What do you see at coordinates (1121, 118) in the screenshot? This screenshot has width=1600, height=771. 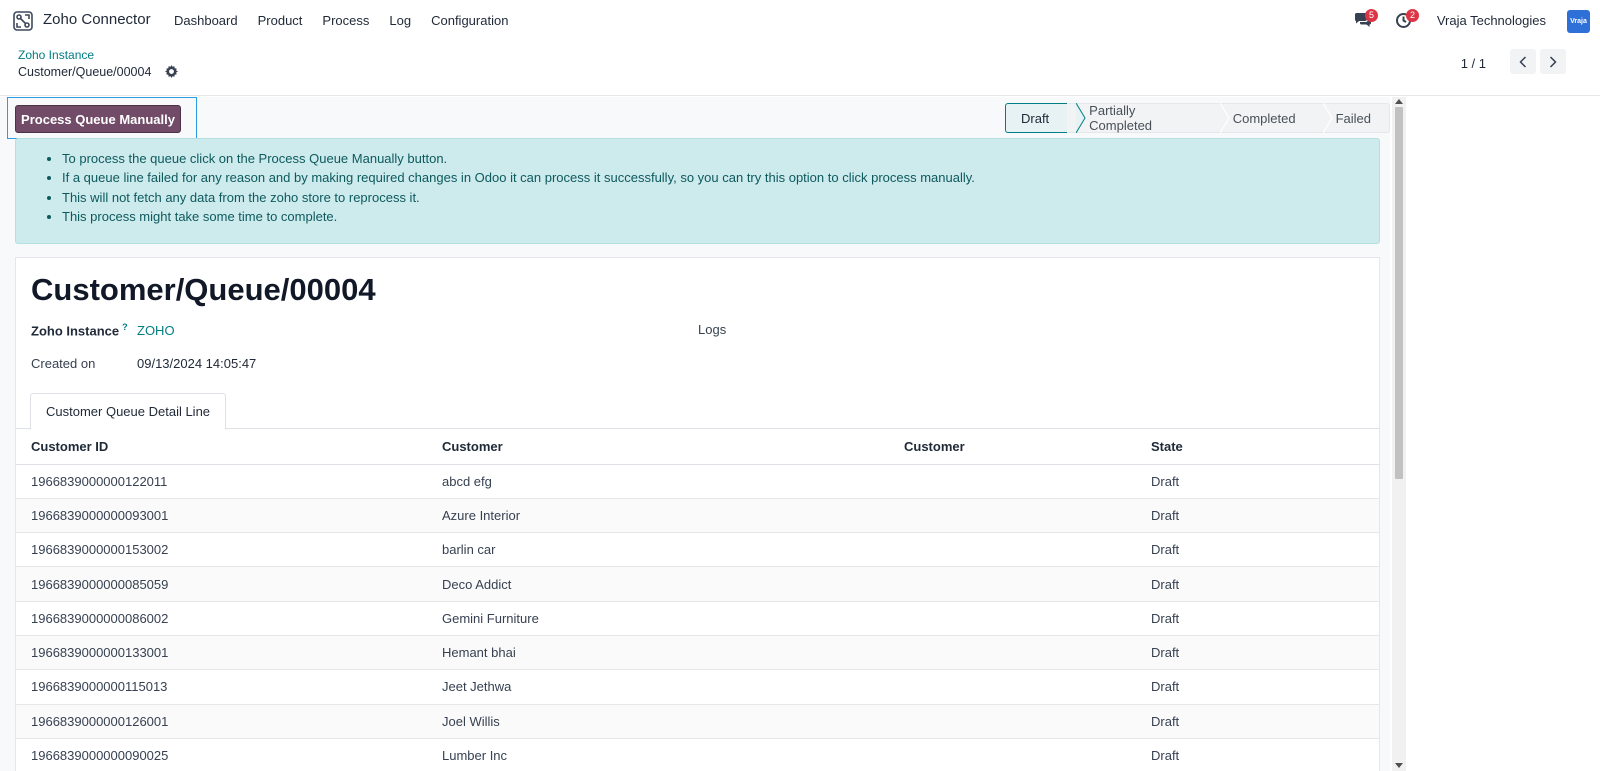 I see `stage-partially-completed-label: Partially Completed` at bounding box center [1121, 118].